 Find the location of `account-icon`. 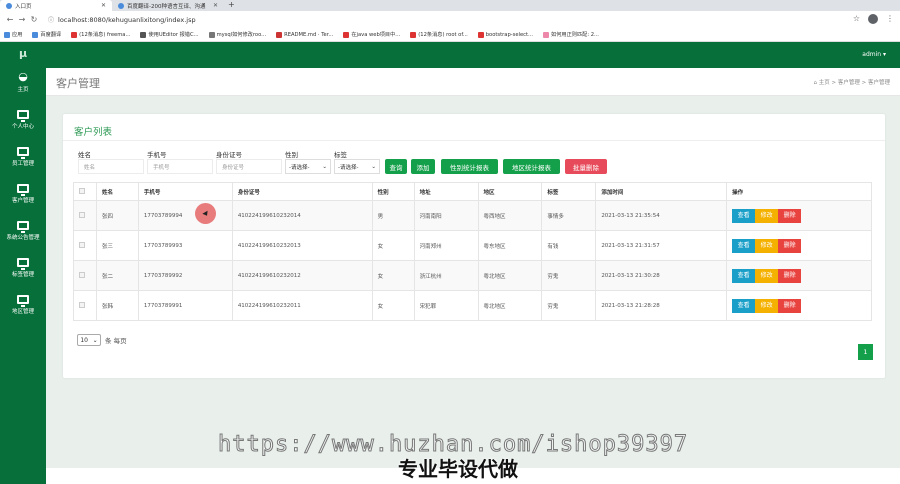

account-icon is located at coordinates (873, 19).